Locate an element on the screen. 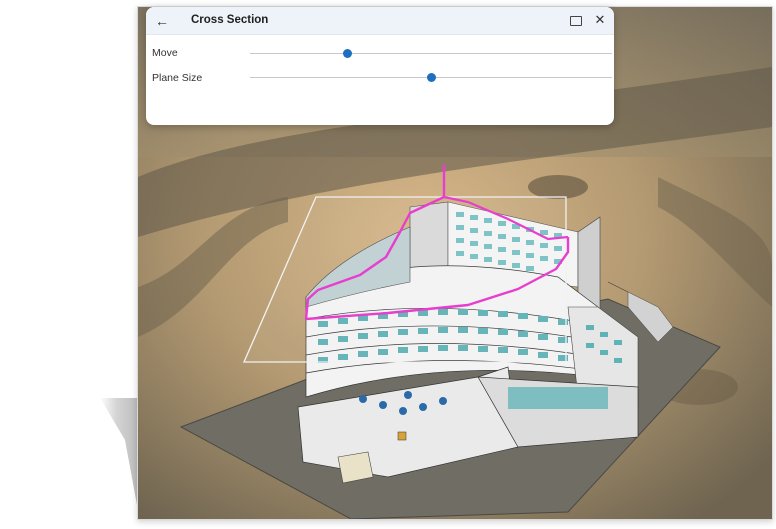 Image resolution: width=776 pixels, height=529 pixels. cross-section-panel: ← Cross Section ✕ Move Plane Size is located at coordinates (380, 66).